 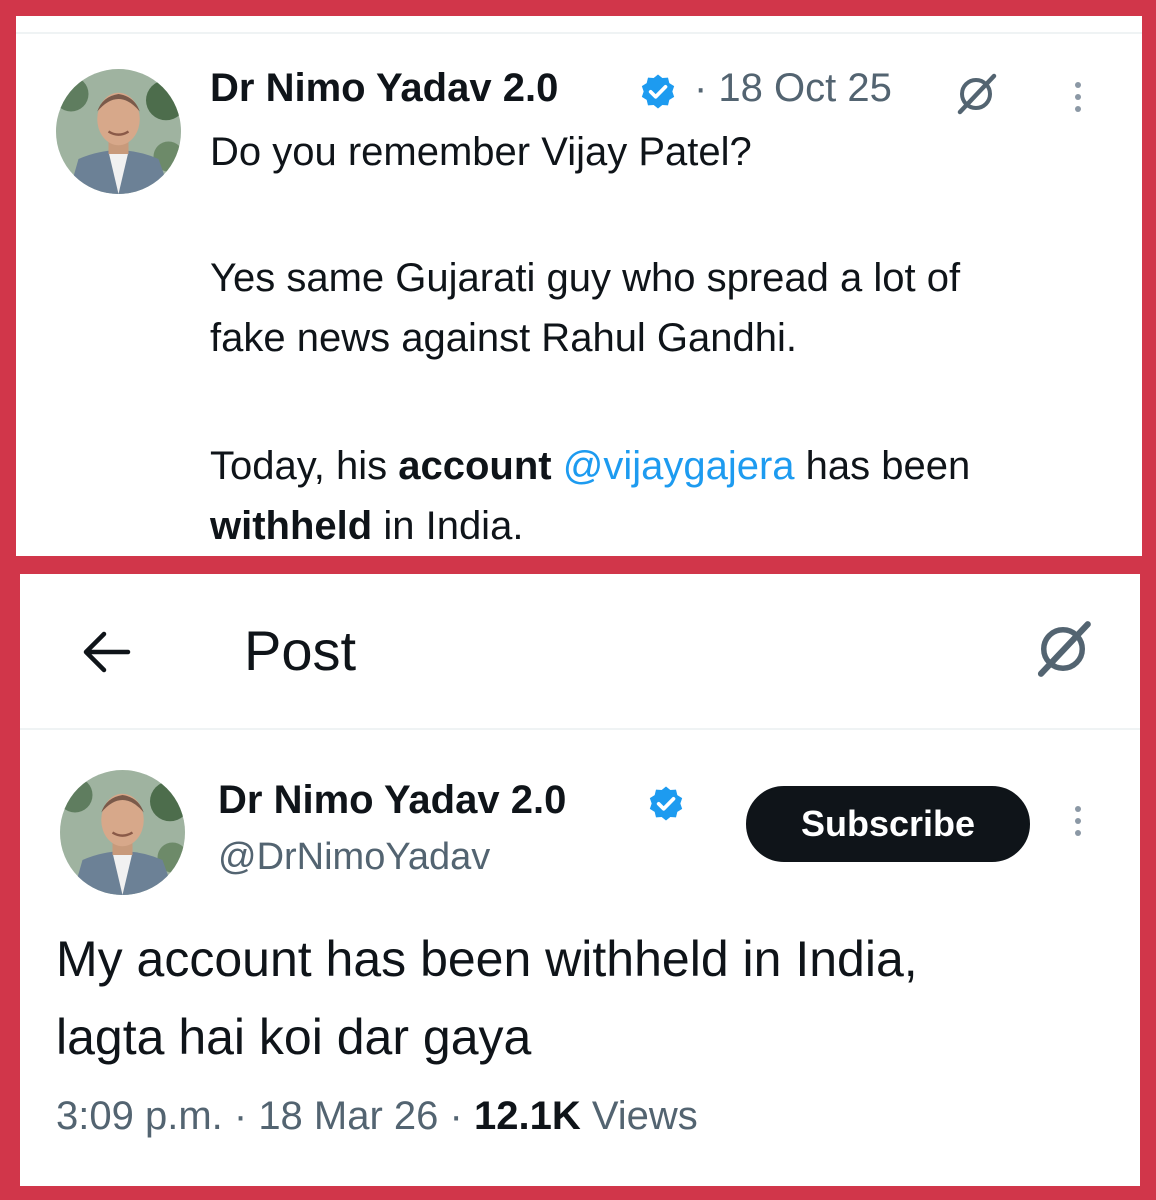 What do you see at coordinates (527, 1116) in the screenshot?
I see `views-count: 12.1K` at bounding box center [527, 1116].